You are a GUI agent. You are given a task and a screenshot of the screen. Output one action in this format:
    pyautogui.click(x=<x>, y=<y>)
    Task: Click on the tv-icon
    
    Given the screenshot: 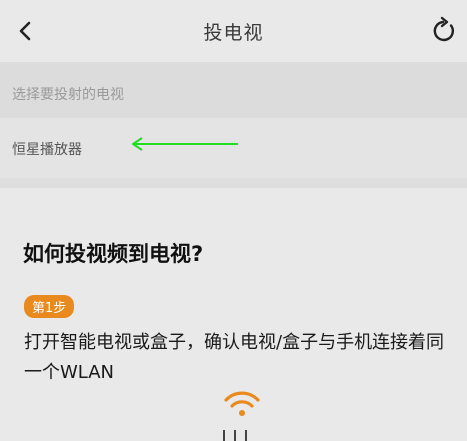 What is the action you would take?
    pyautogui.click(x=235, y=435)
    